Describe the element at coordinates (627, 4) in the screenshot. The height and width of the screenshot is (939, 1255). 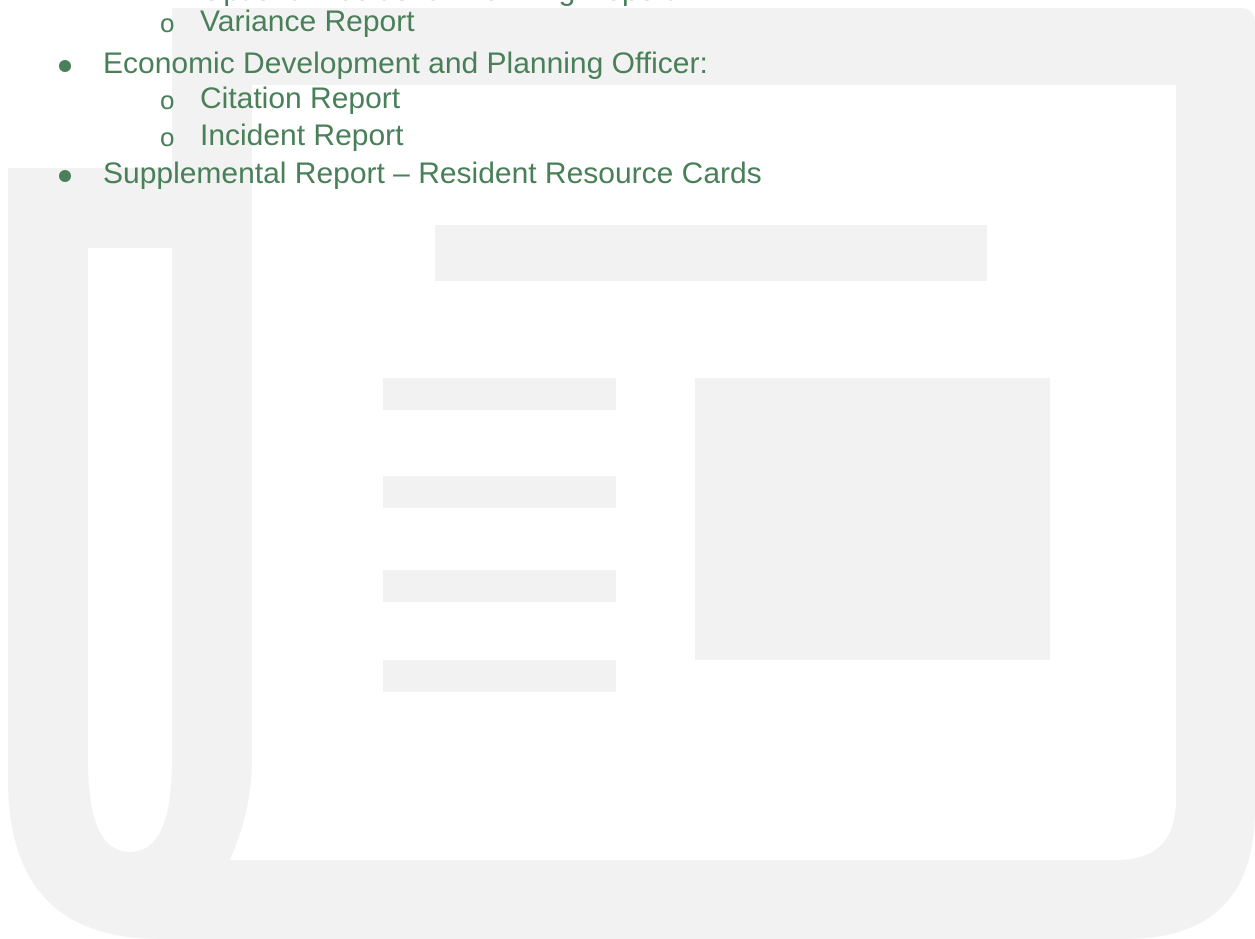
I see `clipped-previous-line: Optional Additional Planning Report` at that location.